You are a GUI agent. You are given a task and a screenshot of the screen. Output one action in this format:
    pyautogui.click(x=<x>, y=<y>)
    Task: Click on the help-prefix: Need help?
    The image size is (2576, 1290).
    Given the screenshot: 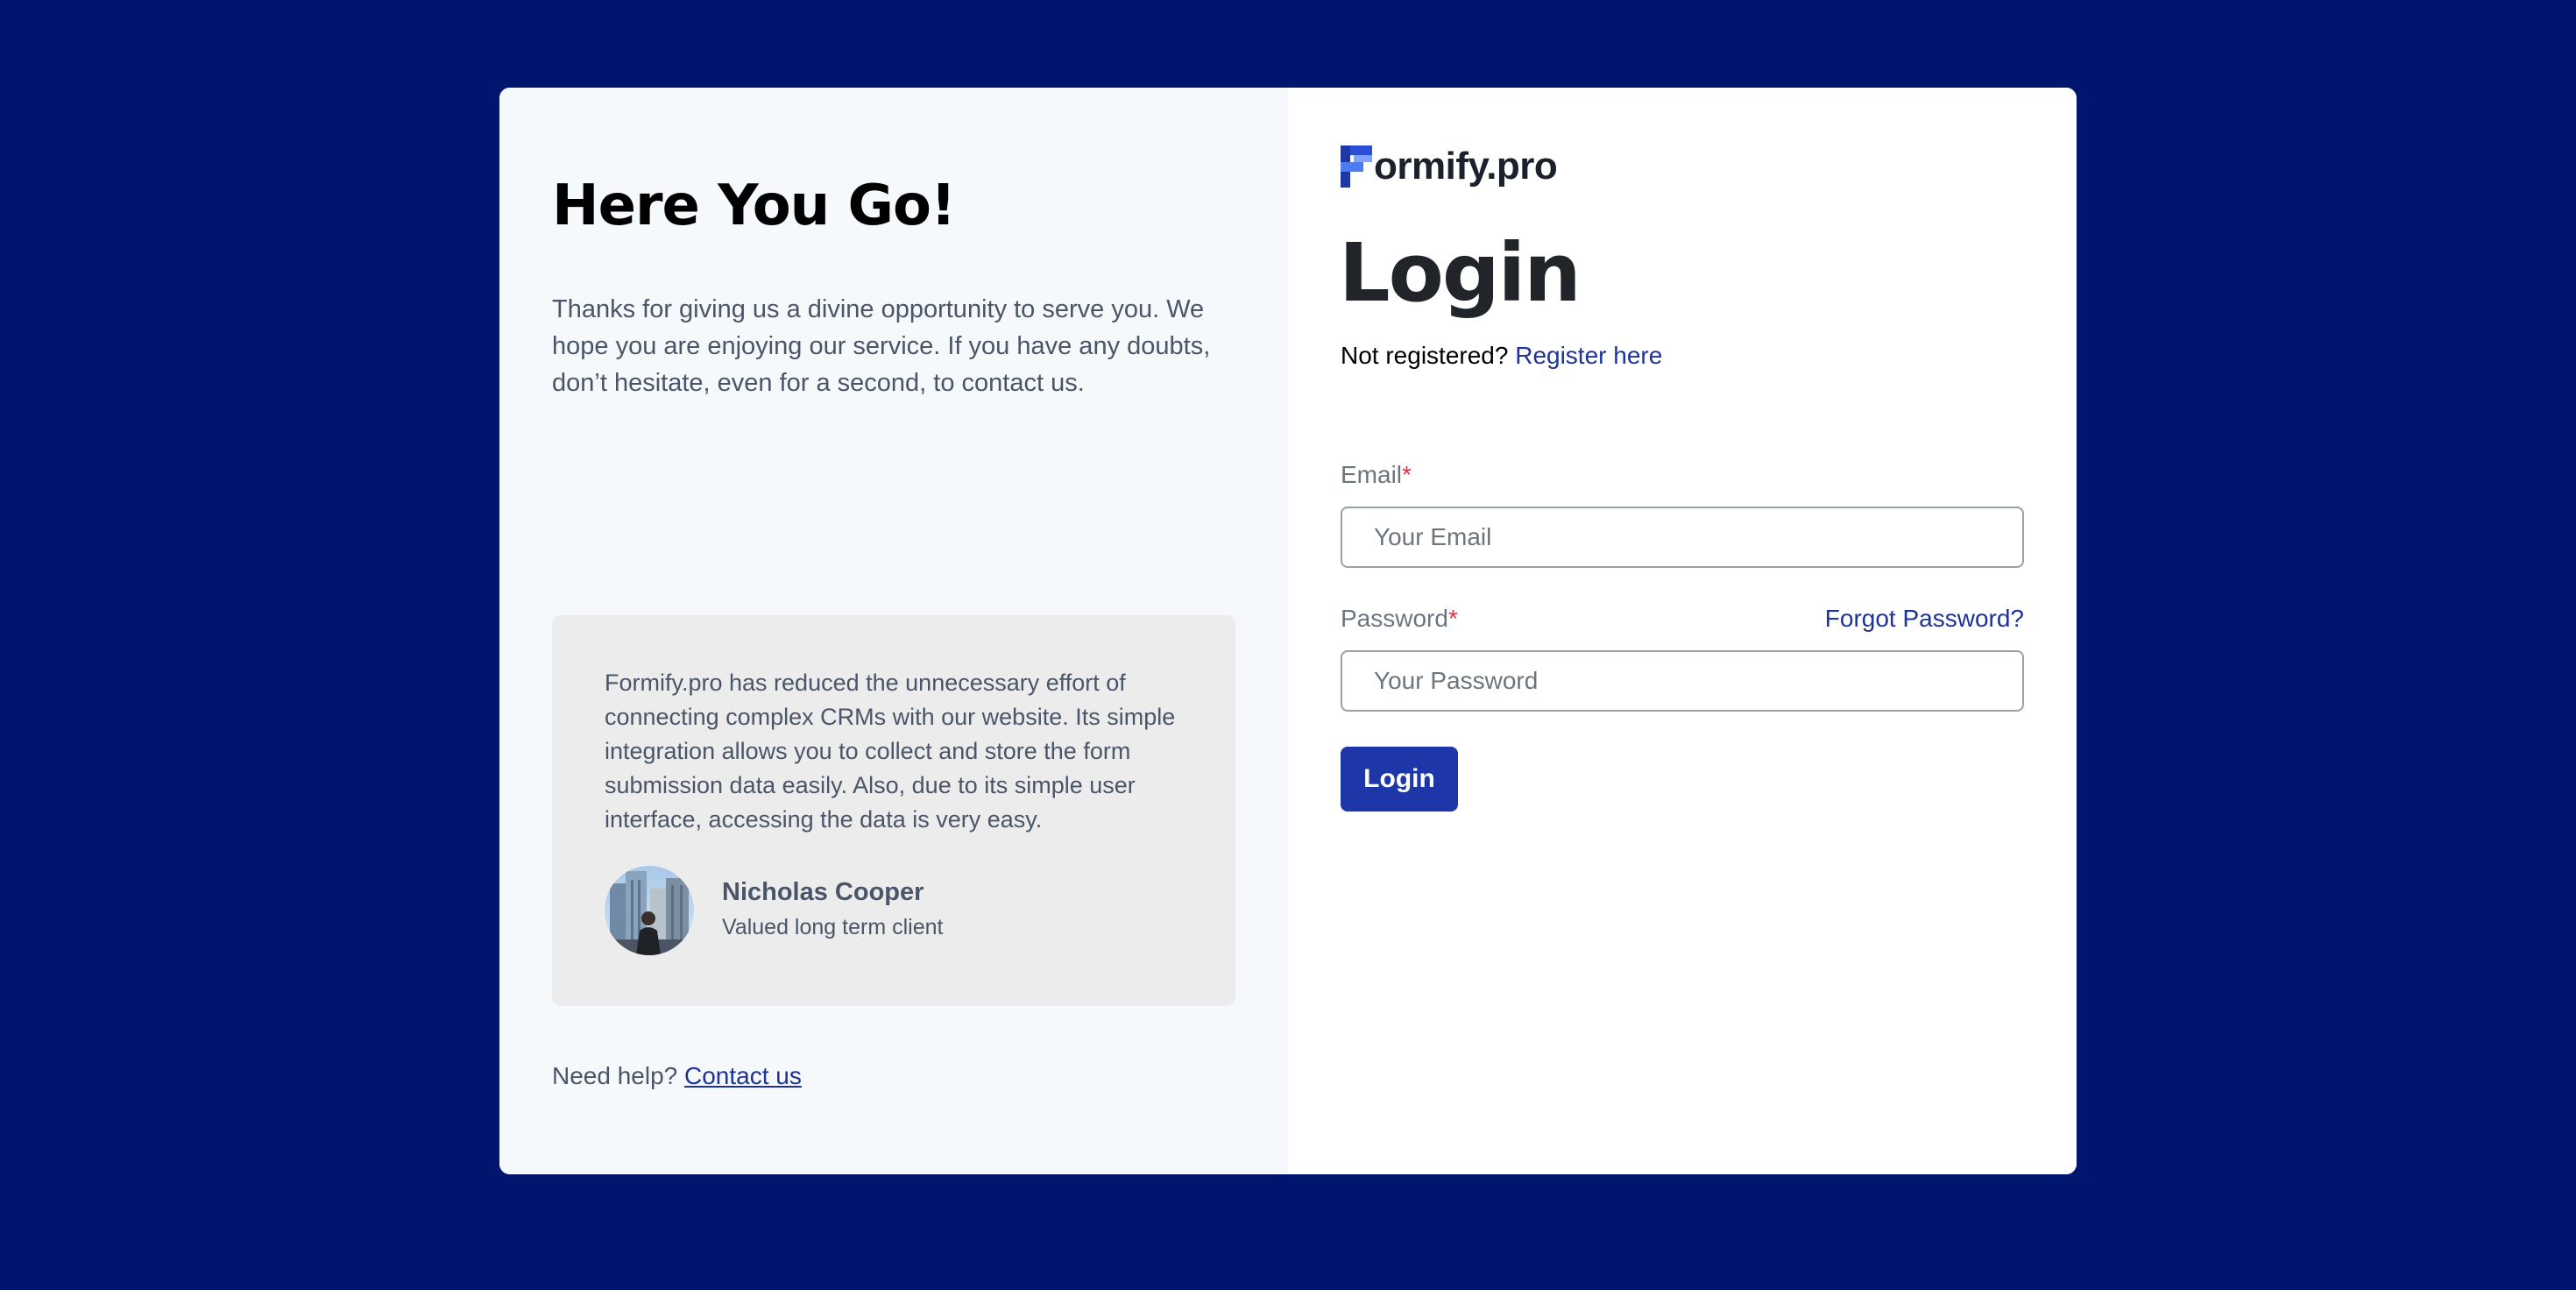 What is the action you would take?
    pyautogui.click(x=615, y=1075)
    